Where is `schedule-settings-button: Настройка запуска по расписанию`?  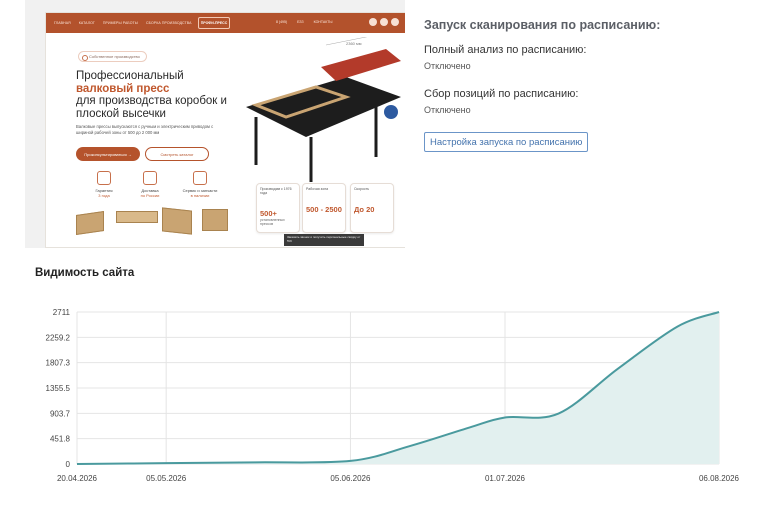
schedule-settings-button: Настройка запуска по расписанию is located at coordinates (506, 142).